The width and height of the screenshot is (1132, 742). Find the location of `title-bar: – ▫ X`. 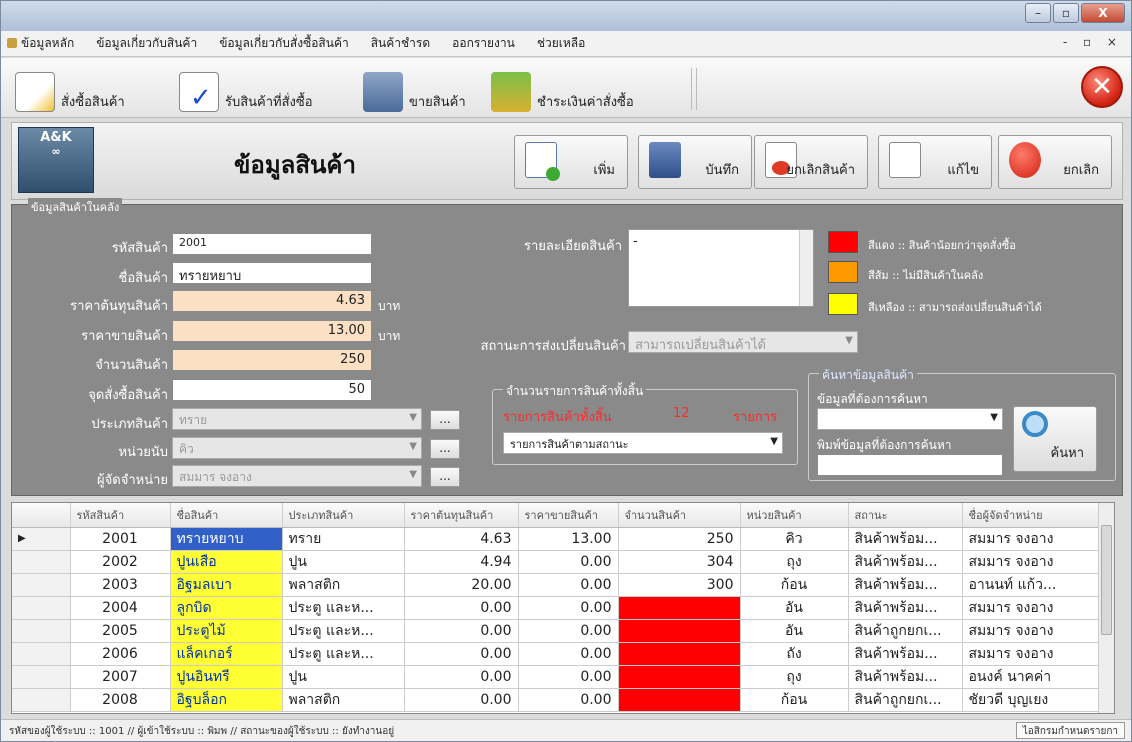

title-bar: – ▫ X is located at coordinates (566, 16).